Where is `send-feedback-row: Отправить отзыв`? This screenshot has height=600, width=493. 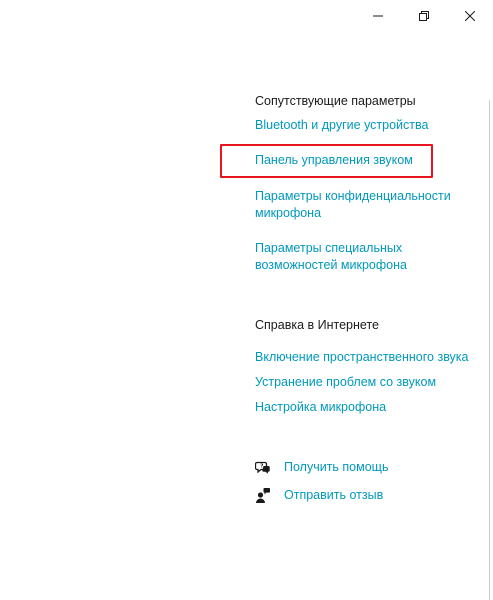
send-feedback-row: Отправить отзыв is located at coordinates (319, 495).